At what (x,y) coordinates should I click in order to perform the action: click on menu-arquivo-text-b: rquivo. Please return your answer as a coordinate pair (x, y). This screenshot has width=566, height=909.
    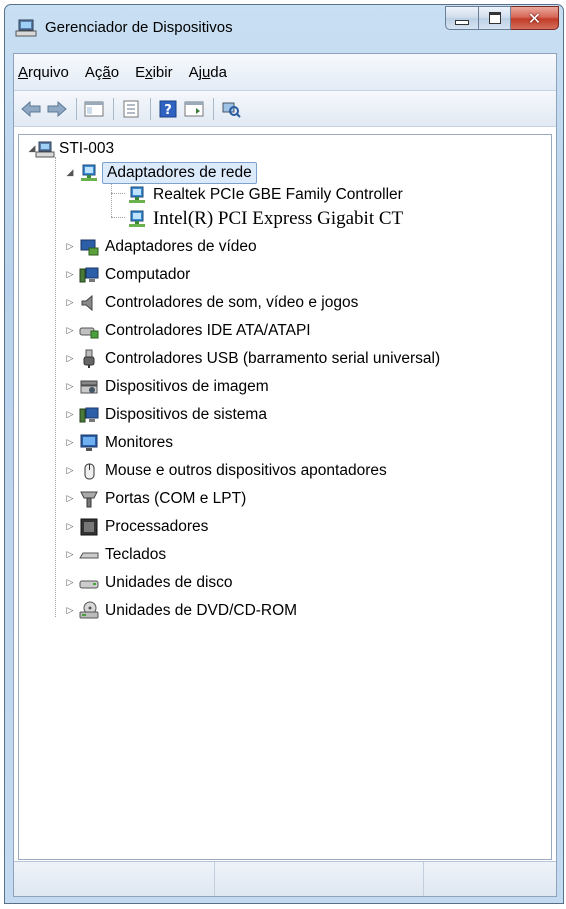
    Looking at the image, I should click on (48, 72).